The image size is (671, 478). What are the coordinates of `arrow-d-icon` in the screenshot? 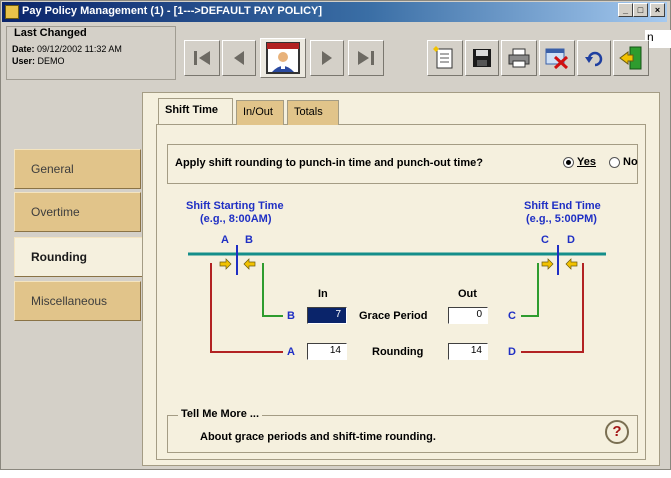 It's located at (571, 264).